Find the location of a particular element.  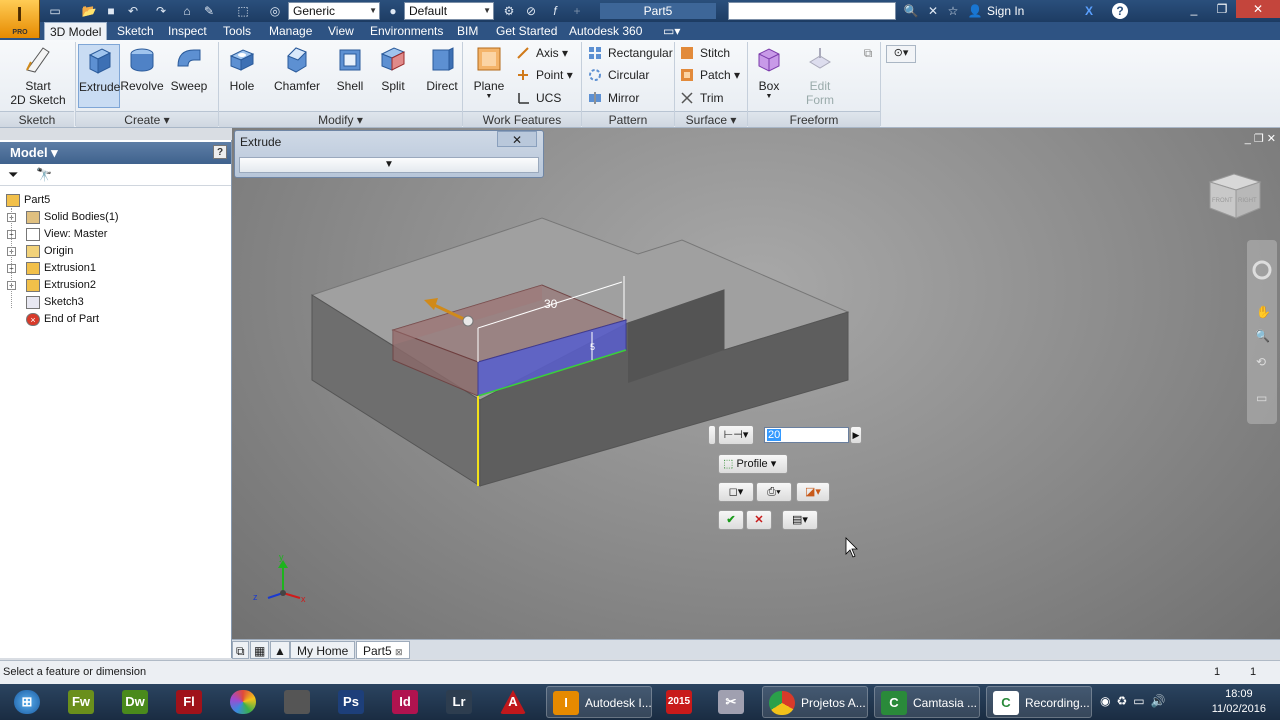

tab-manage: Manage is located at coordinates (290, 31).